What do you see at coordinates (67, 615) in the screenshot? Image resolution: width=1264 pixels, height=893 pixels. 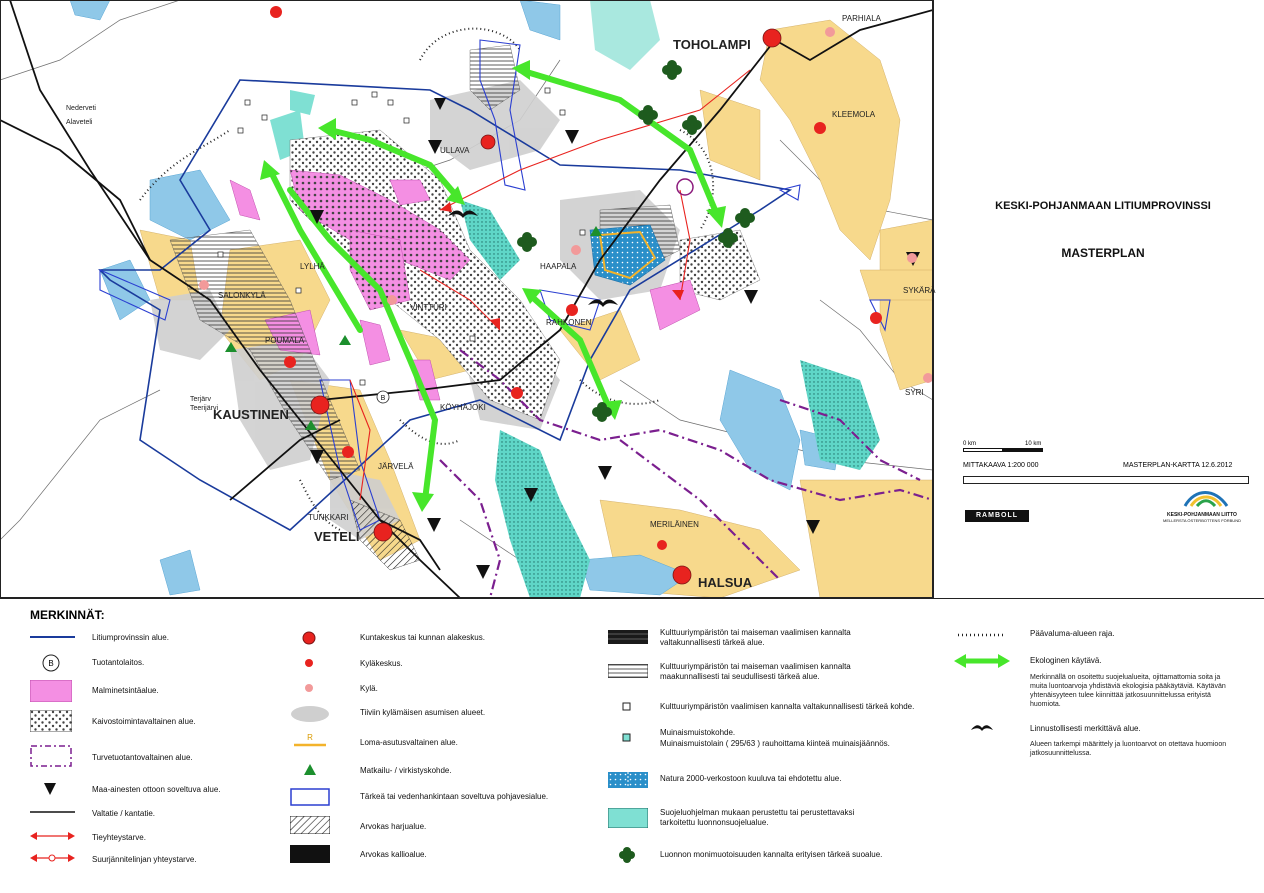 I see `legend-heading: MERKINNÄT:` at bounding box center [67, 615].